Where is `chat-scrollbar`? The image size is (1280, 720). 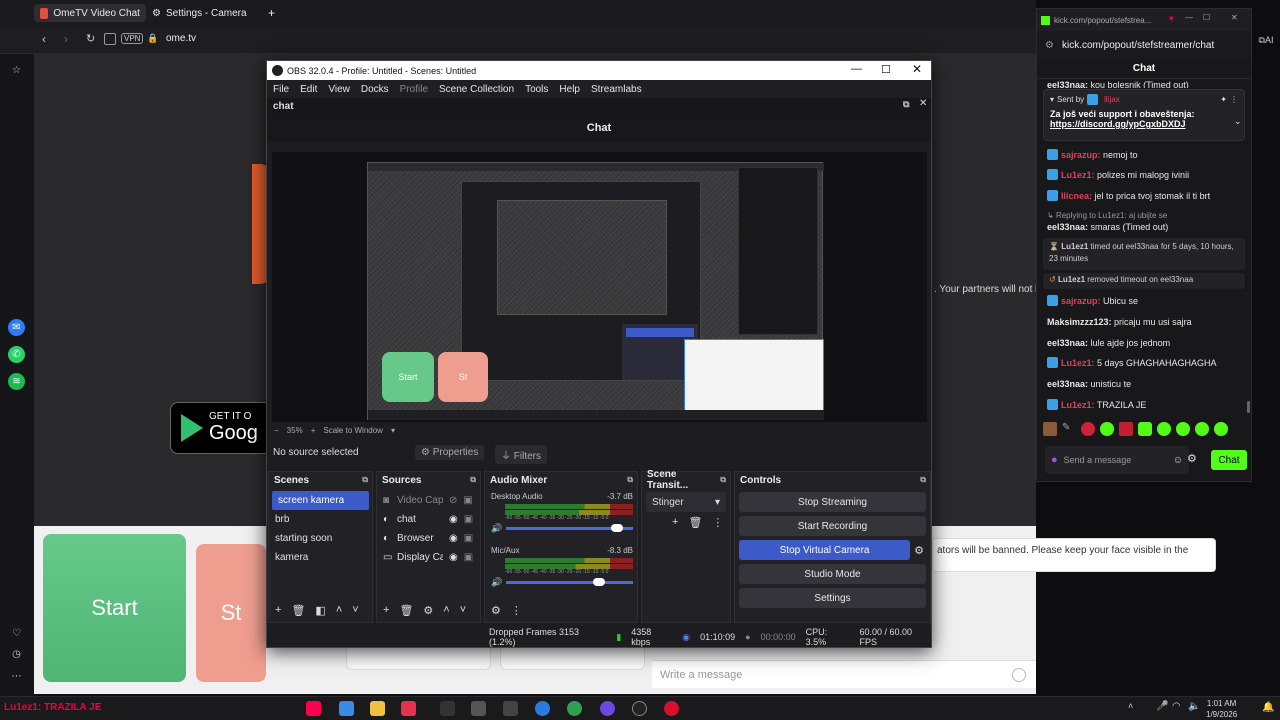 chat-scrollbar is located at coordinates (1248, 407).